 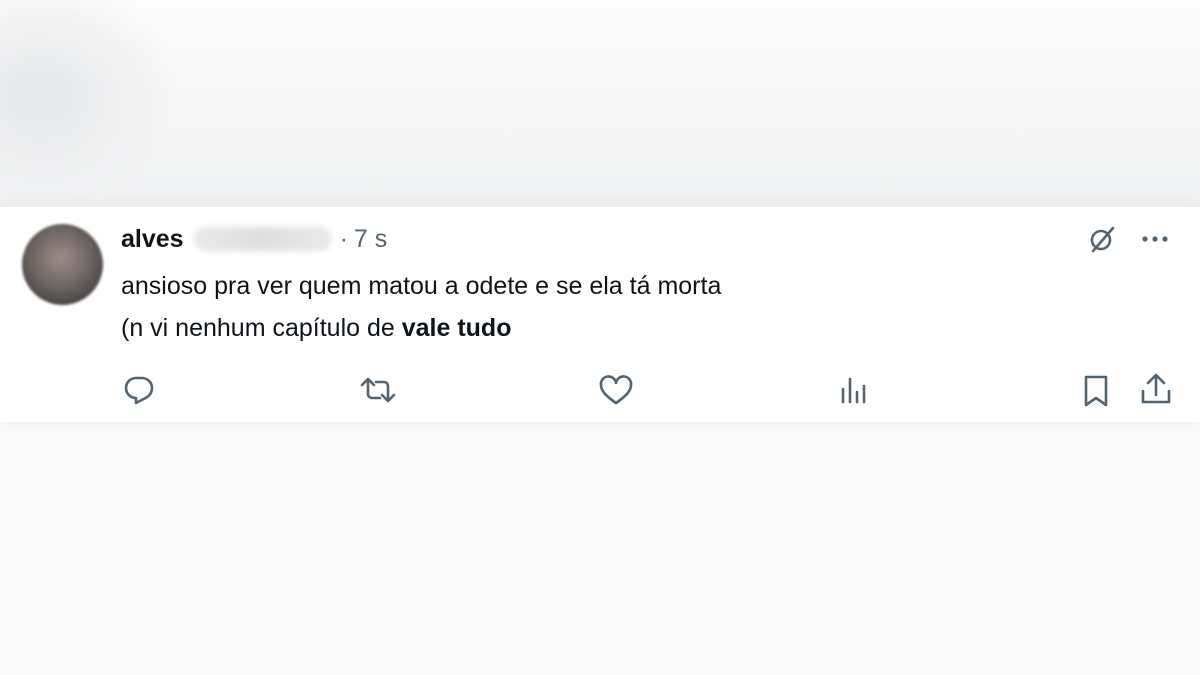 I want to click on tweet-text-line-2: (n vi nenhum capítulo de vale tudo, so click(x=421, y=328).